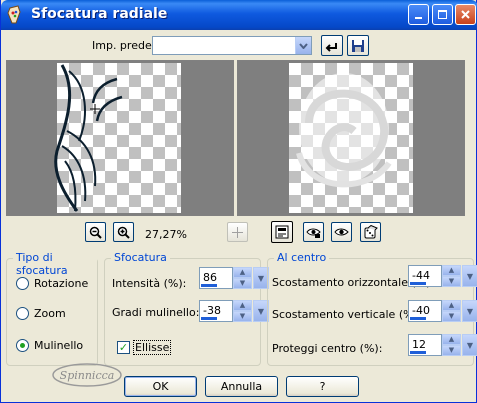  I want to click on proof-icon, so click(282, 232).